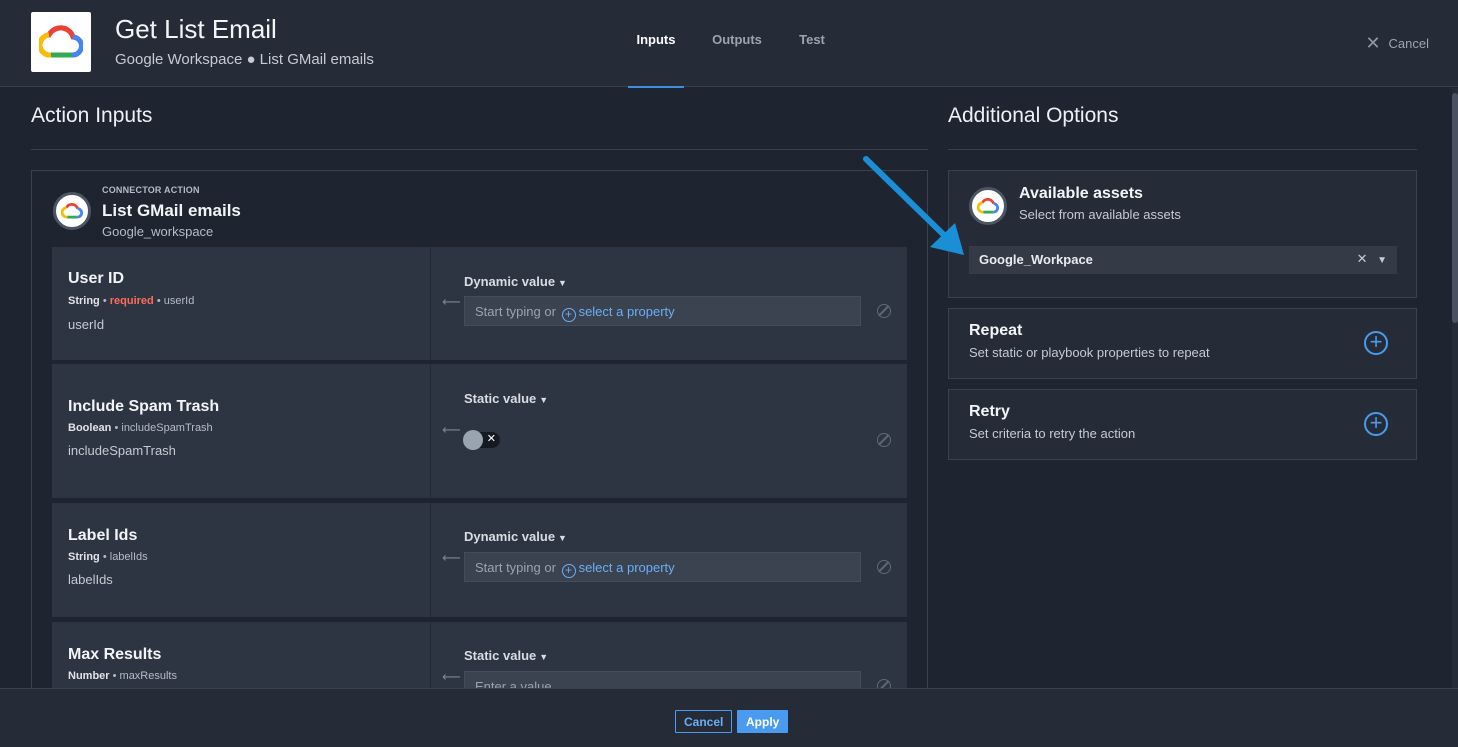 This screenshot has width=1458, height=747. What do you see at coordinates (1362, 258) in the screenshot?
I see `clear-selection-icon: ✕` at bounding box center [1362, 258].